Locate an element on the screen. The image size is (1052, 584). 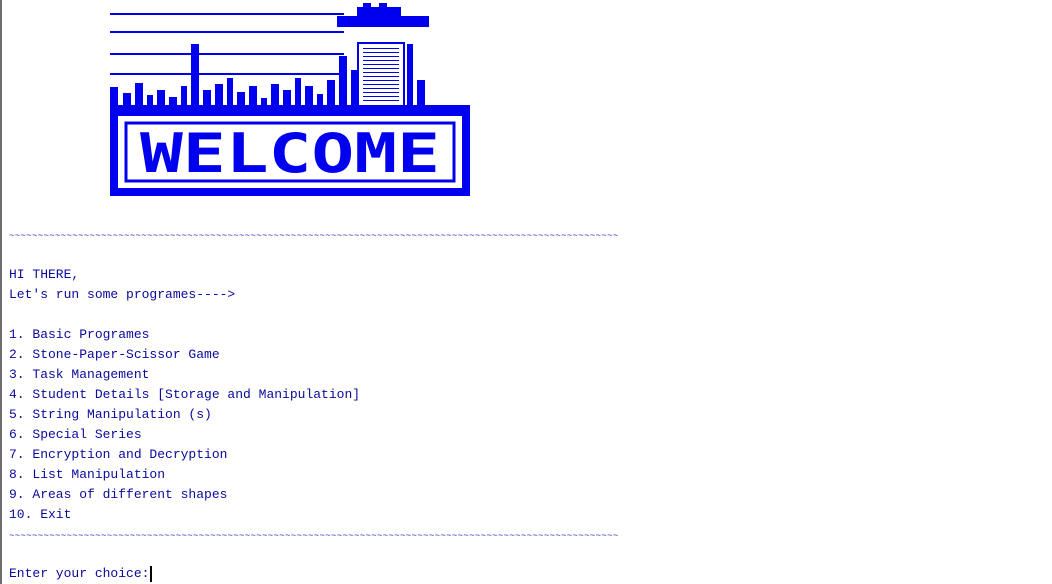
choice-prompt: Enter your choice: is located at coordinates (79, 573).